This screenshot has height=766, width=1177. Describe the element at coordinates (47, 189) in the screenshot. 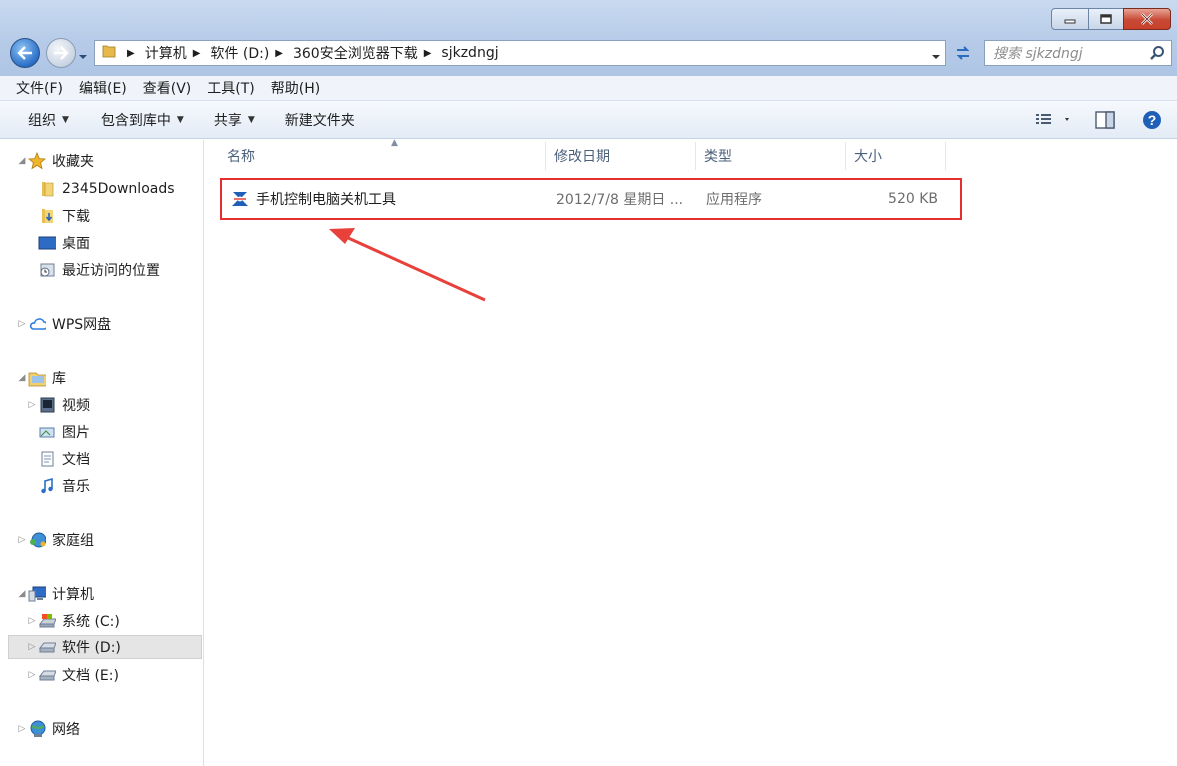

I see `folder-icon` at that location.